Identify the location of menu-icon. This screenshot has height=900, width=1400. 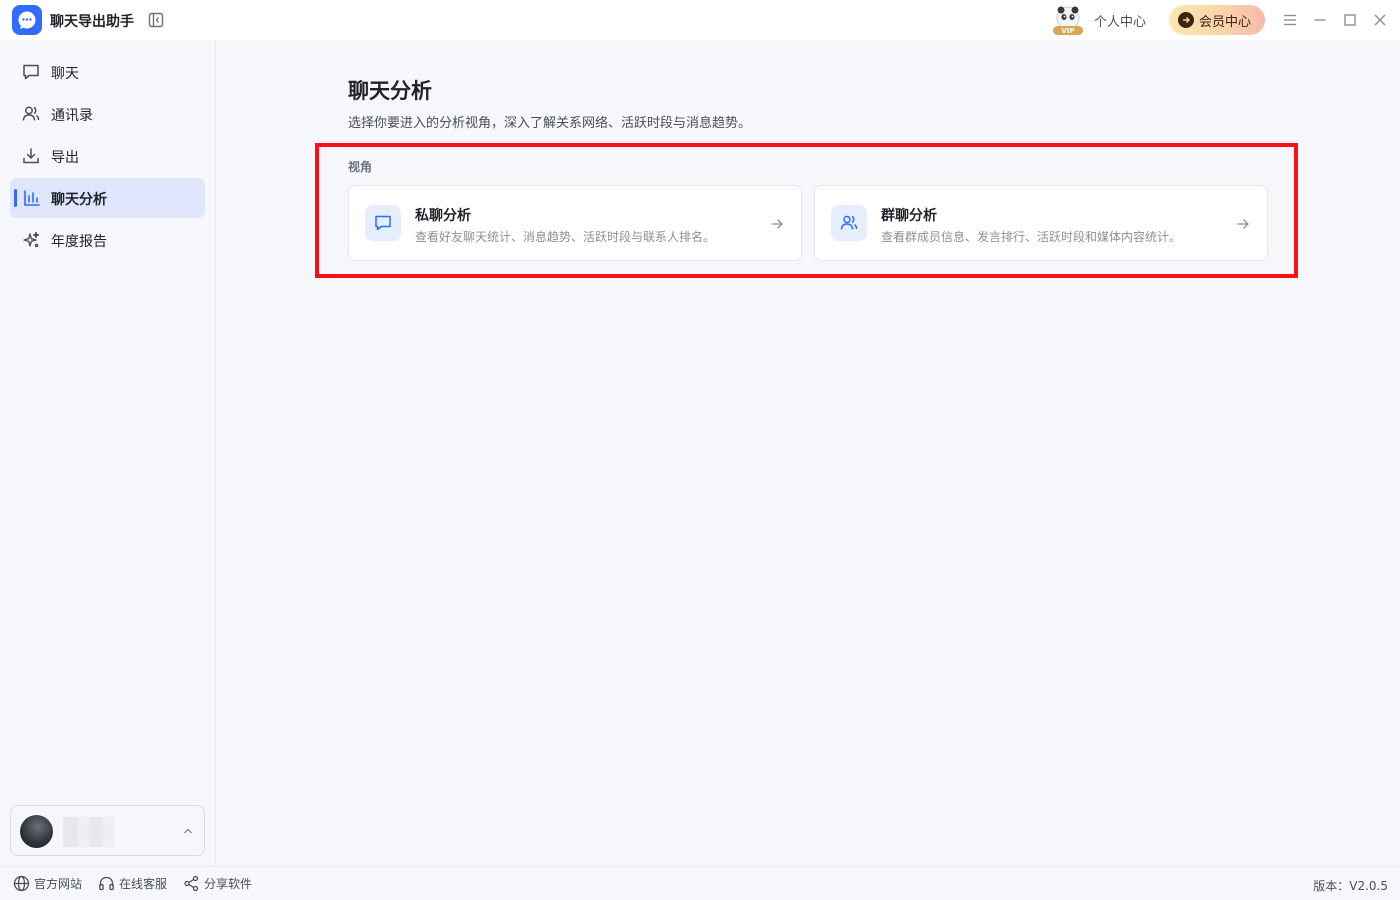
(1290, 20).